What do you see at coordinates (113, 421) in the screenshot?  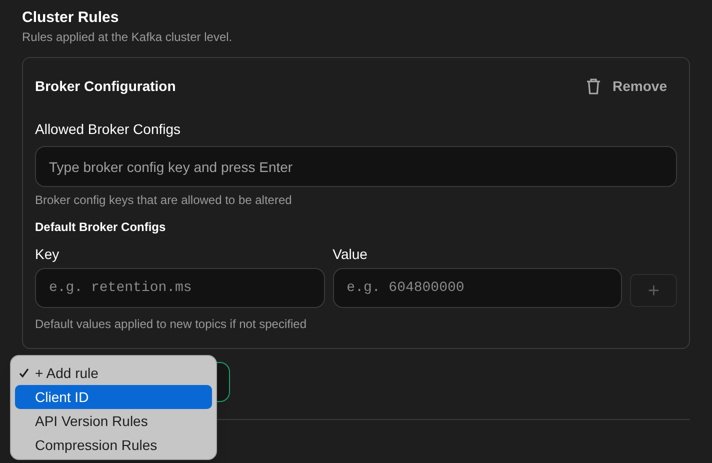 I see `menu-item: API Version Rules` at bounding box center [113, 421].